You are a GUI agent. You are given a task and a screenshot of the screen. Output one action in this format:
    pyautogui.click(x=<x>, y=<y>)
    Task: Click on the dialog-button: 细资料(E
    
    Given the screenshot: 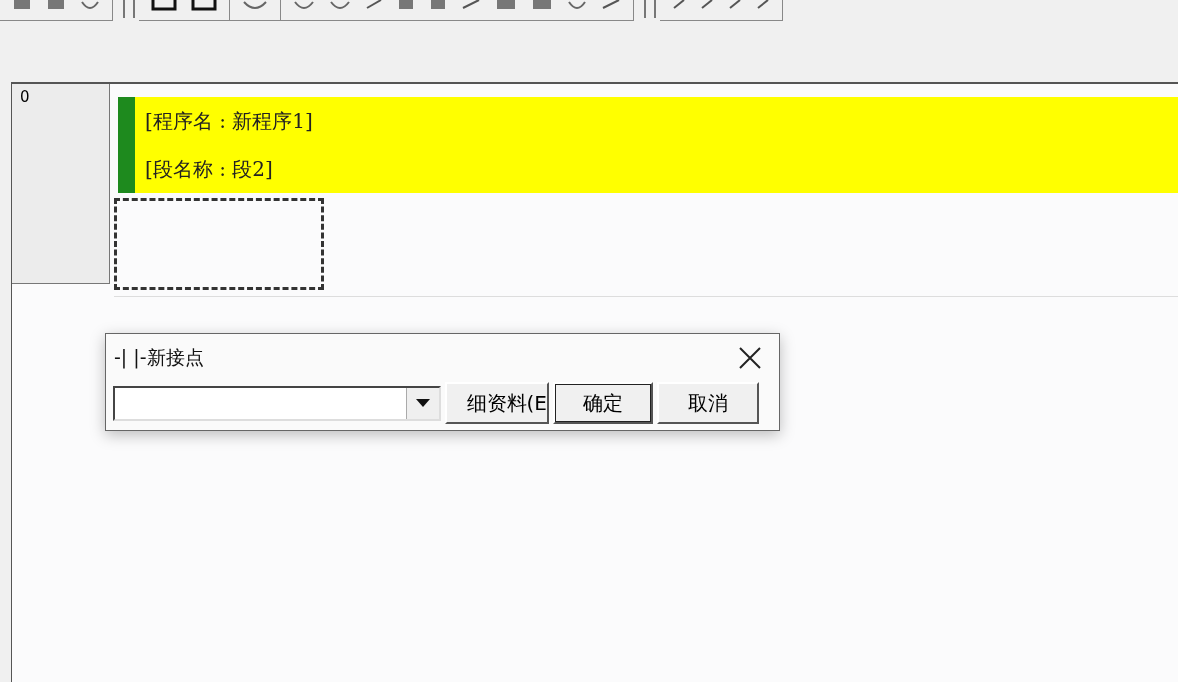 What is the action you would take?
    pyautogui.click(x=497, y=403)
    